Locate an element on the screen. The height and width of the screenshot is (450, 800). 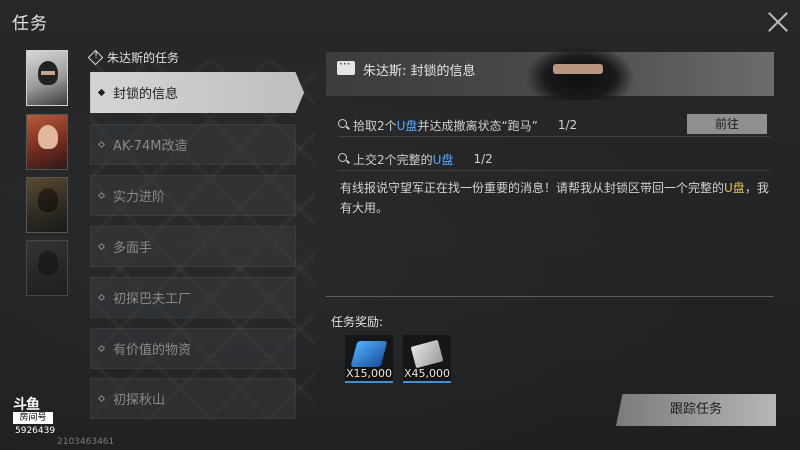
reward-quantity: X45,000 is located at coordinates (427, 373).